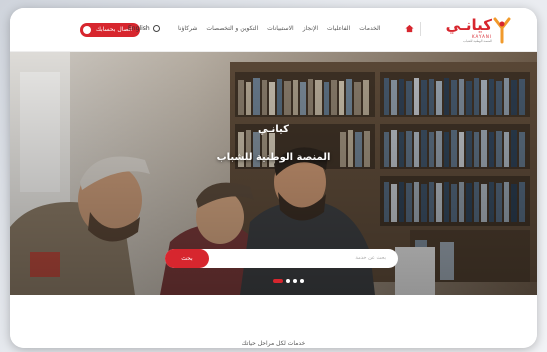  Describe the element at coordinates (369, 28) in the screenshot. I see `nav-item-services: الخدمات` at that location.